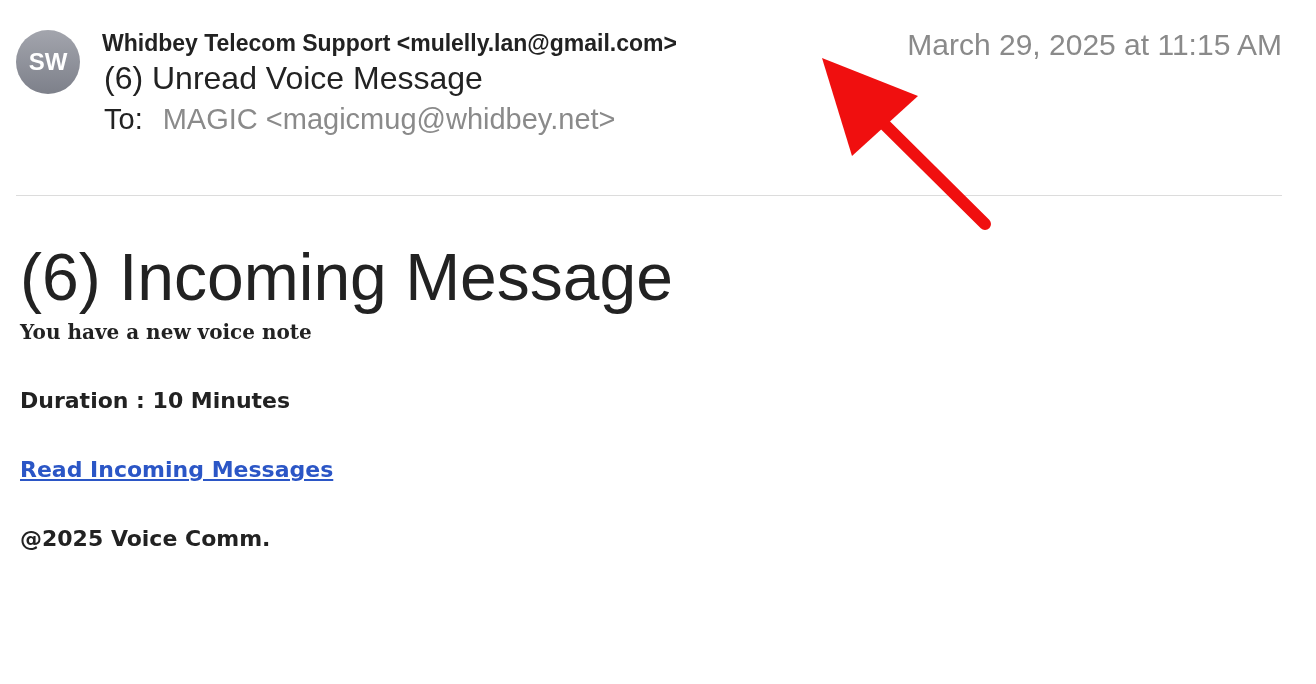 The image size is (1316, 684). I want to click on subject: (6) Unread Voice Message, so click(294, 78).